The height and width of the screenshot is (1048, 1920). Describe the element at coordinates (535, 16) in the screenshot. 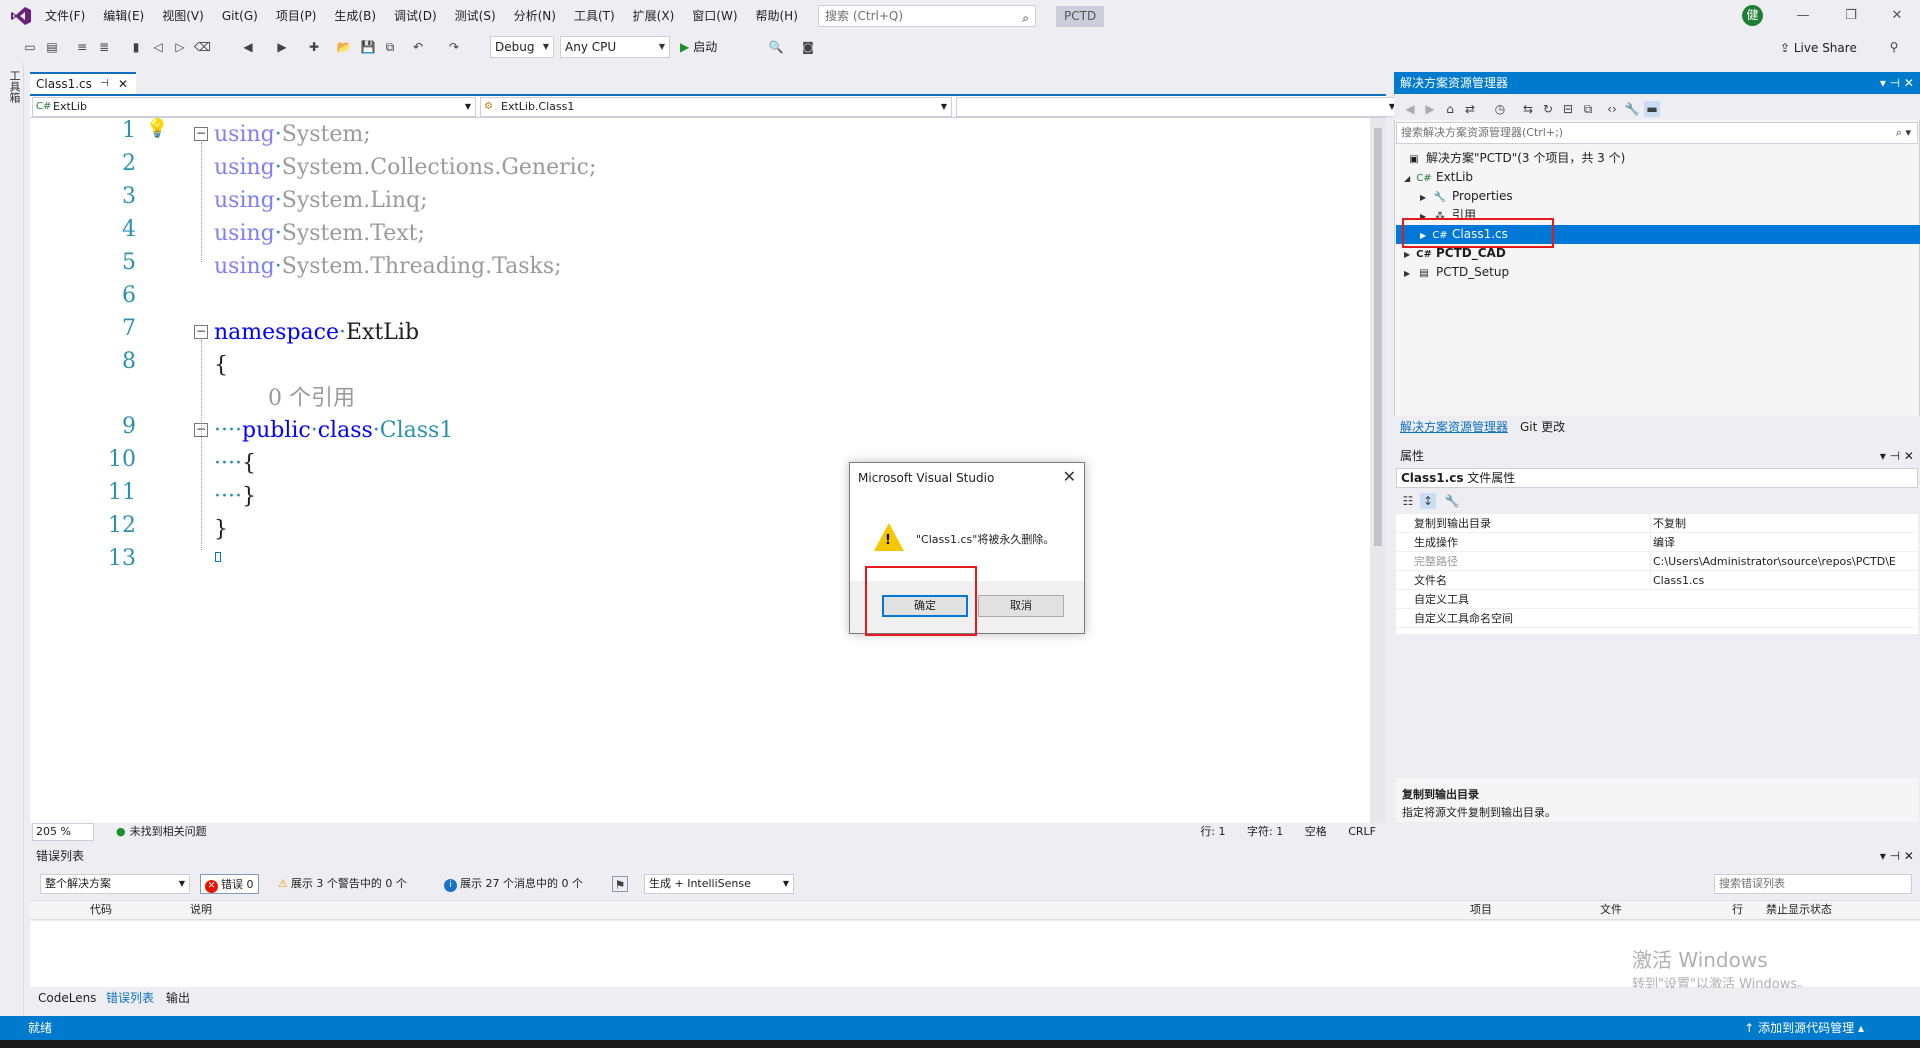

I see `menu-analyze: 分析(N)` at that location.